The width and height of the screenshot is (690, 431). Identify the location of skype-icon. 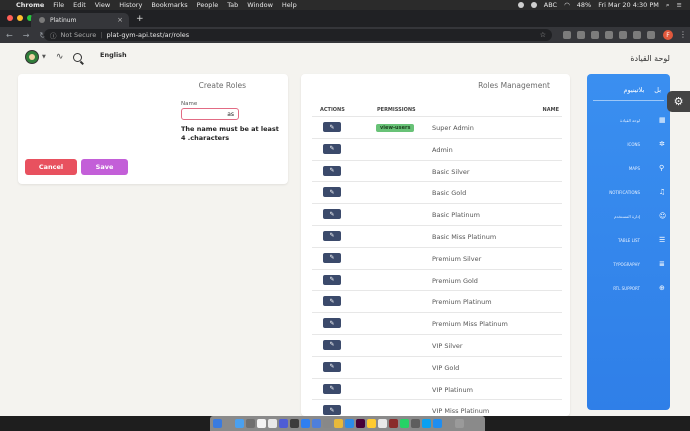
(437, 423).